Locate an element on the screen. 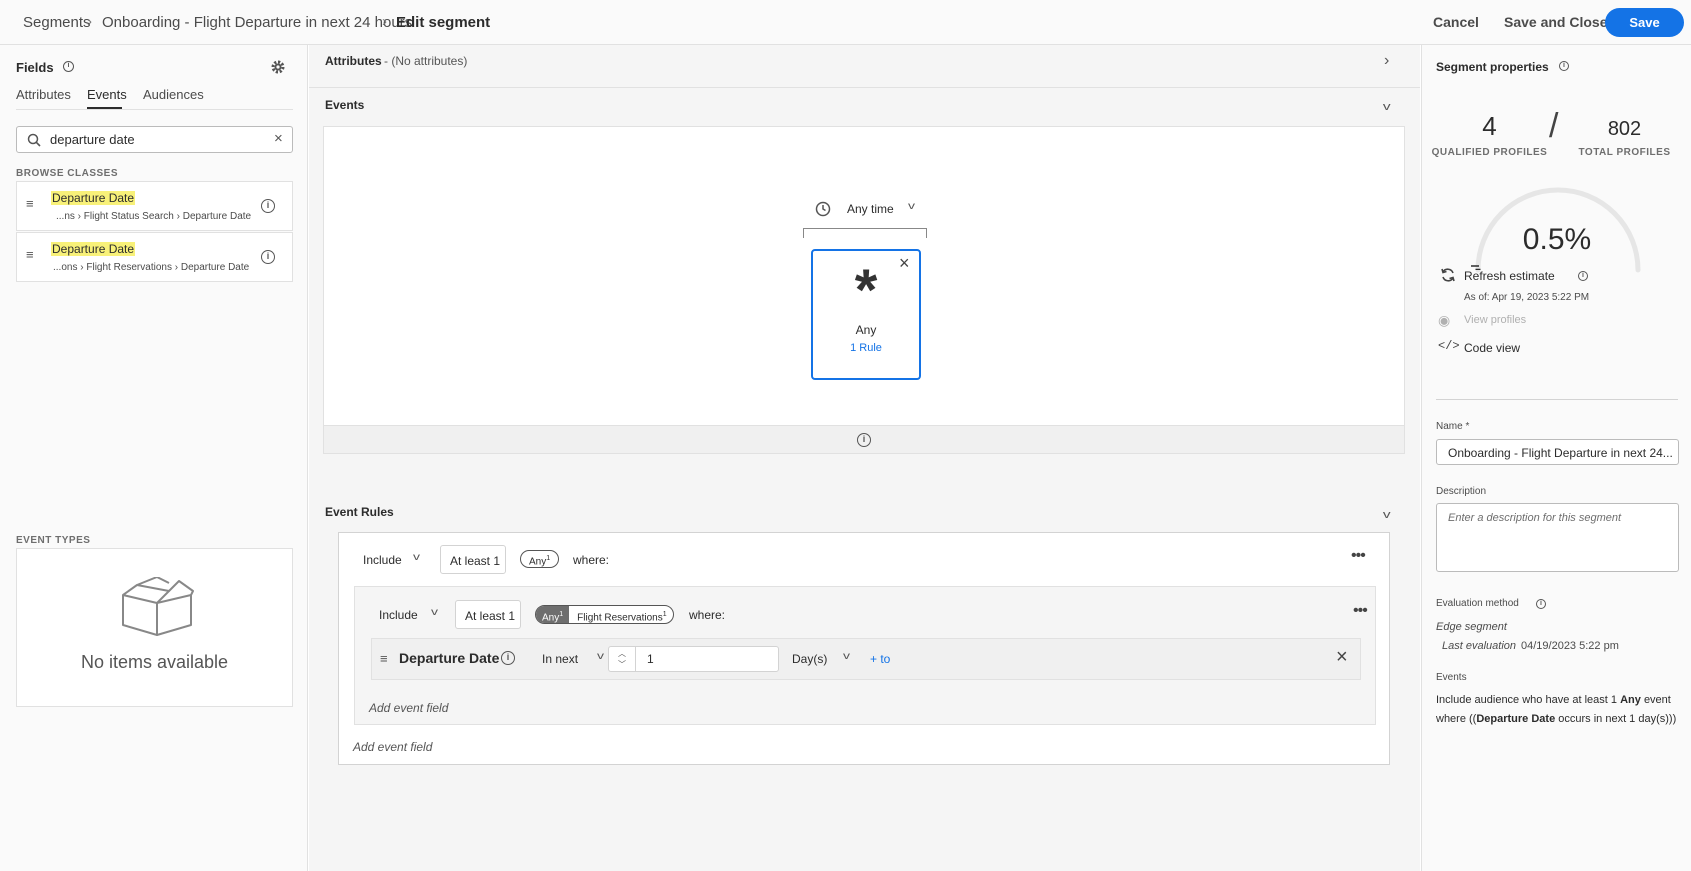 Image resolution: width=1691 pixels, height=871 pixels. qualified-profiles-count: 4 is located at coordinates (1489, 126).